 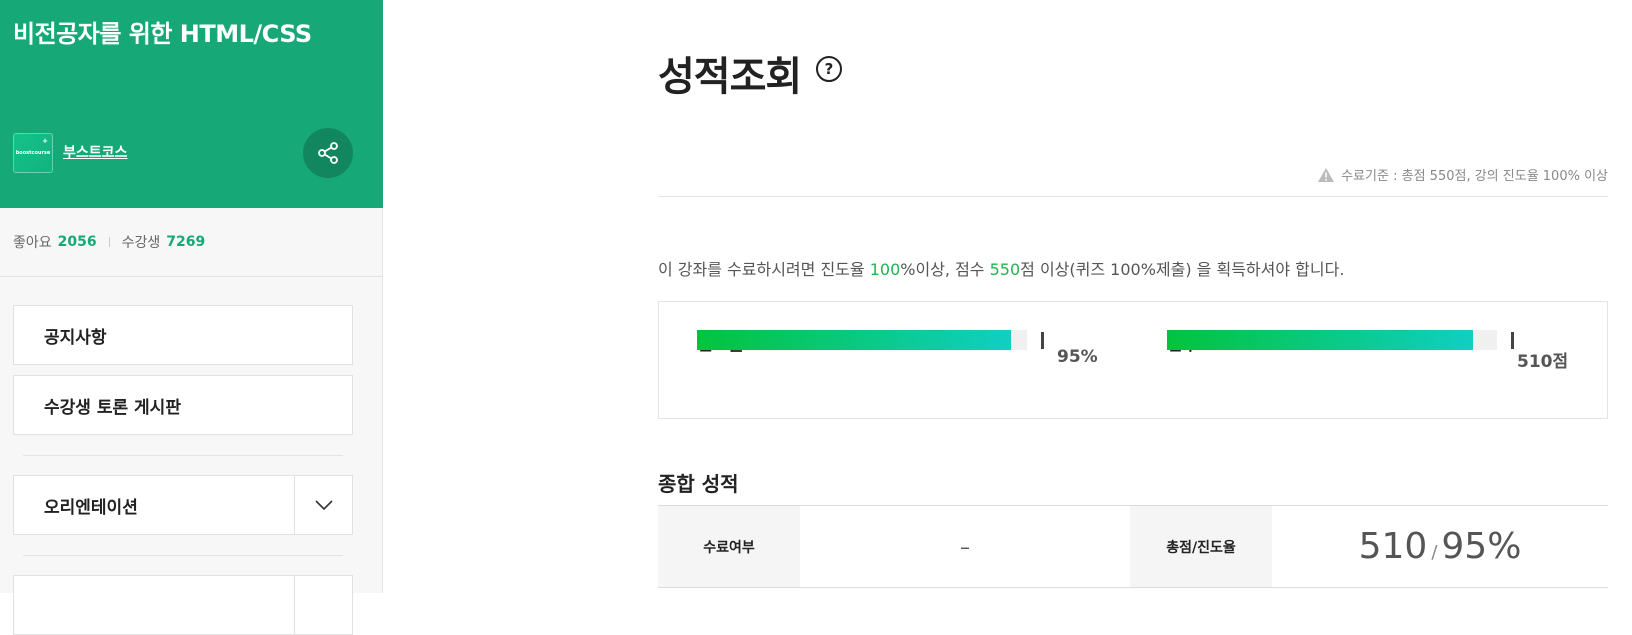 I want to click on course-header: 비전공자를 위한 HTML/CSS + boostcourse 부스트코스, so click(x=191, y=104).